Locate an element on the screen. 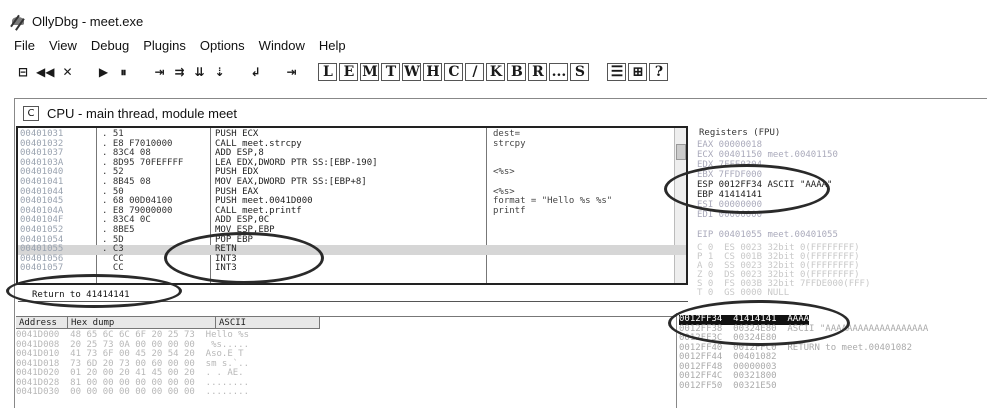 The height and width of the screenshot is (408, 987). animate-into-icon: ⇊ is located at coordinates (199, 72).